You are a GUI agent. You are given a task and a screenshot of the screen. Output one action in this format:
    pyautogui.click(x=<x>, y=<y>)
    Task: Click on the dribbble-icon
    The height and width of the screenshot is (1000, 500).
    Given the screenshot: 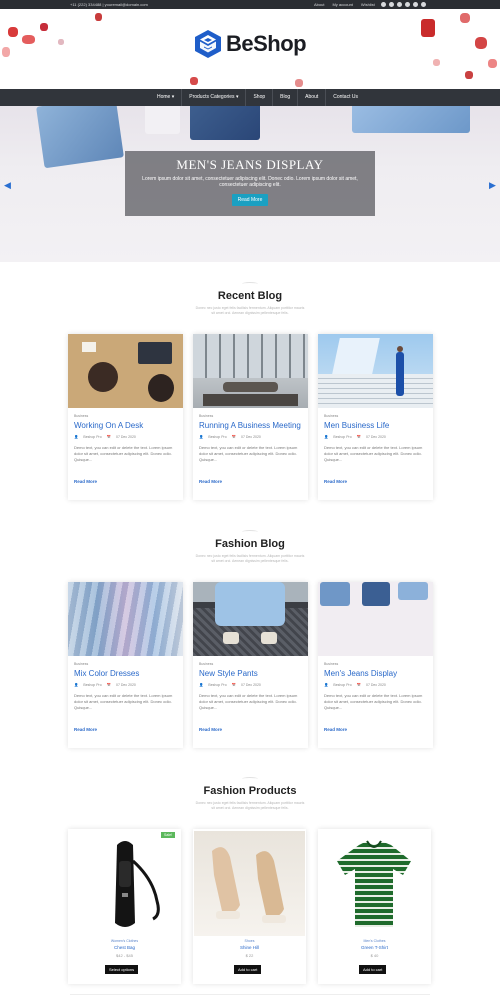 What is the action you would take?
    pyautogui.click(x=423, y=4)
    